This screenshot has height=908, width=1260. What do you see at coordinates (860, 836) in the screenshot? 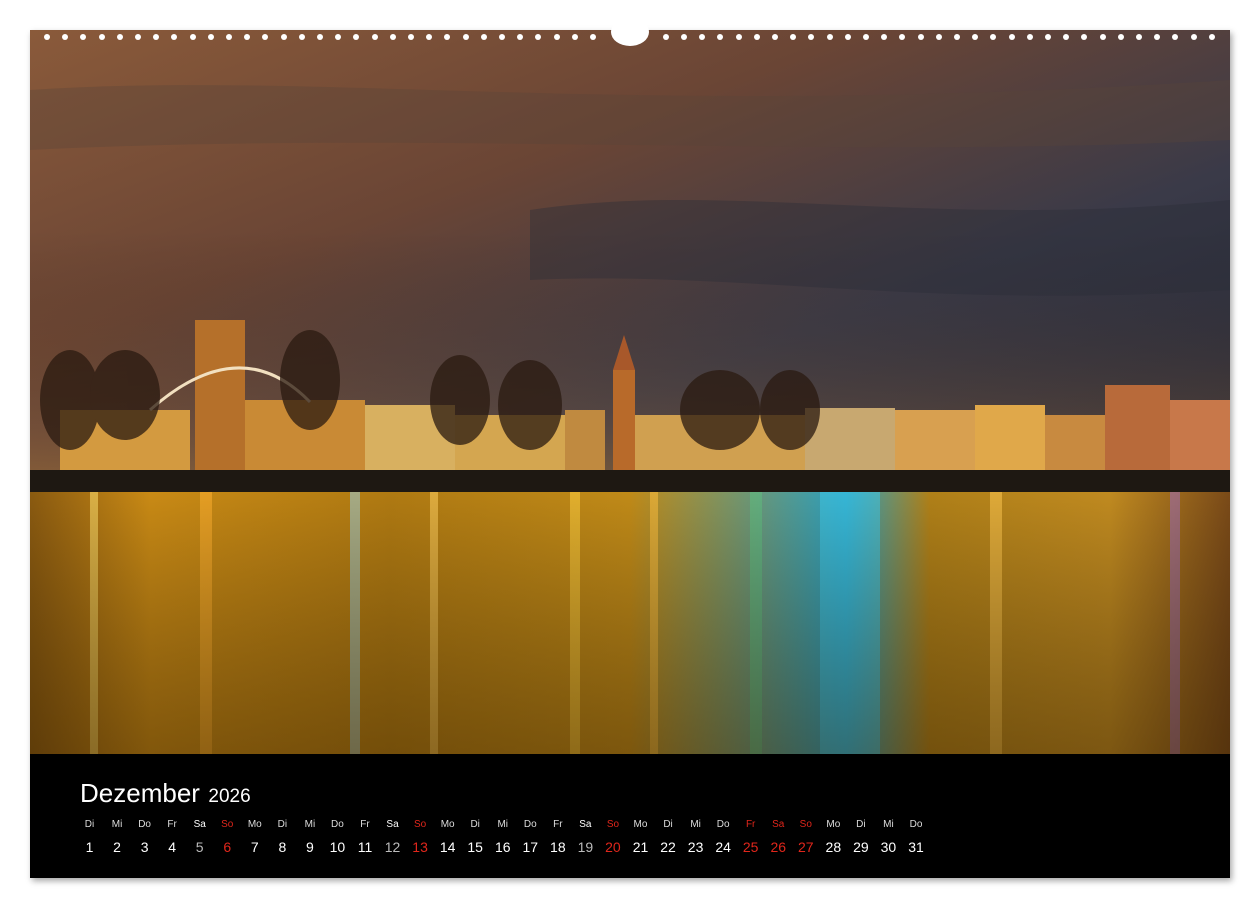
I see `calendar-day: Di 29` at bounding box center [860, 836].